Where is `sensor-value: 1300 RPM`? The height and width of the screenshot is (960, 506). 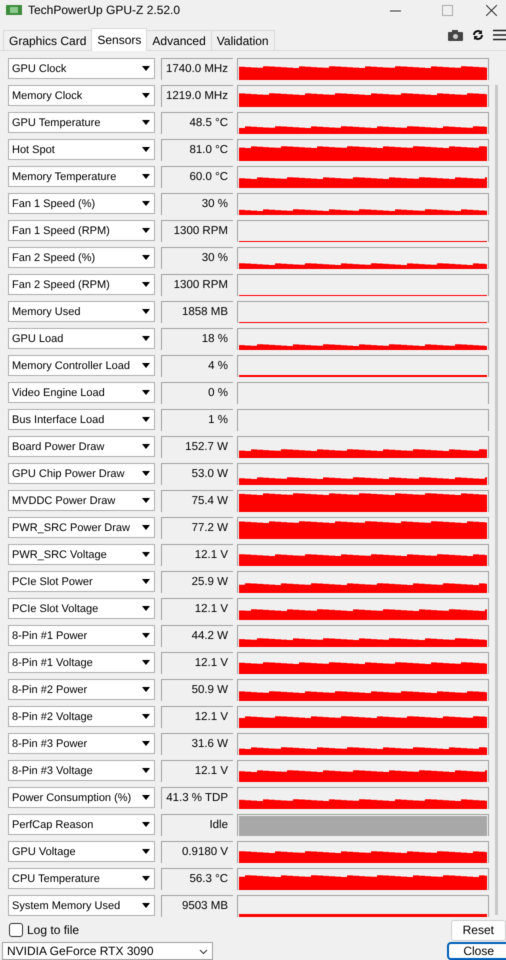
sensor-value: 1300 RPM is located at coordinates (197, 231).